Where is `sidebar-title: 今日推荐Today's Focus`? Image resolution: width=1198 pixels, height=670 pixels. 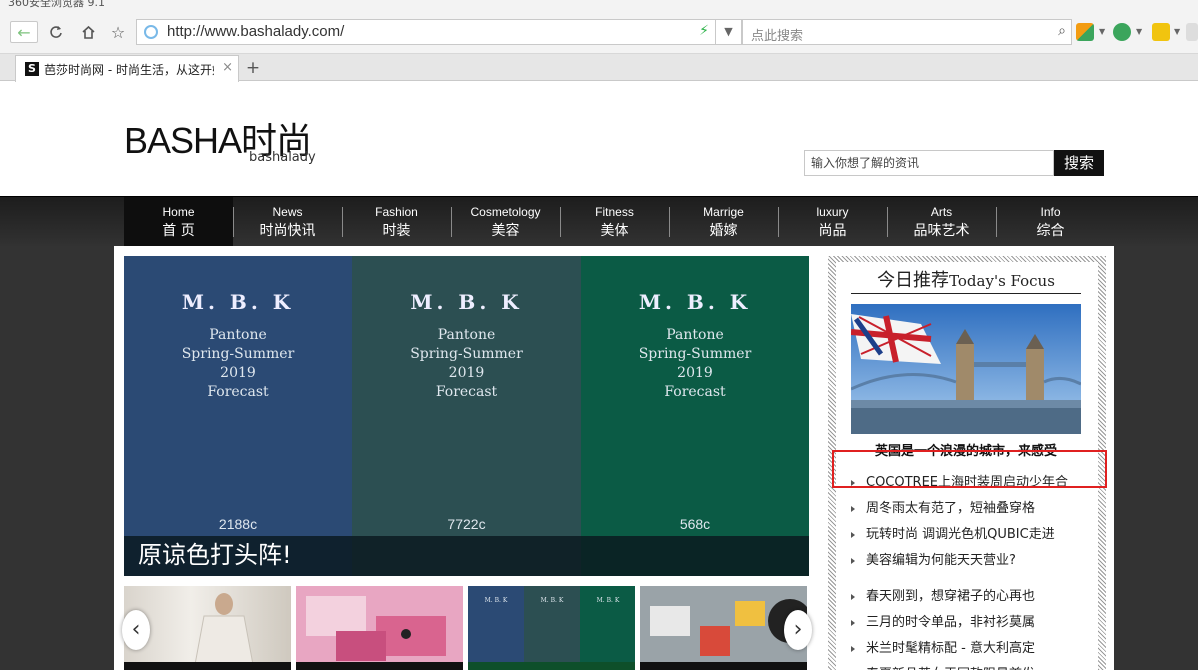
sidebar-title: 今日推荐Today's Focus is located at coordinates (966, 280).